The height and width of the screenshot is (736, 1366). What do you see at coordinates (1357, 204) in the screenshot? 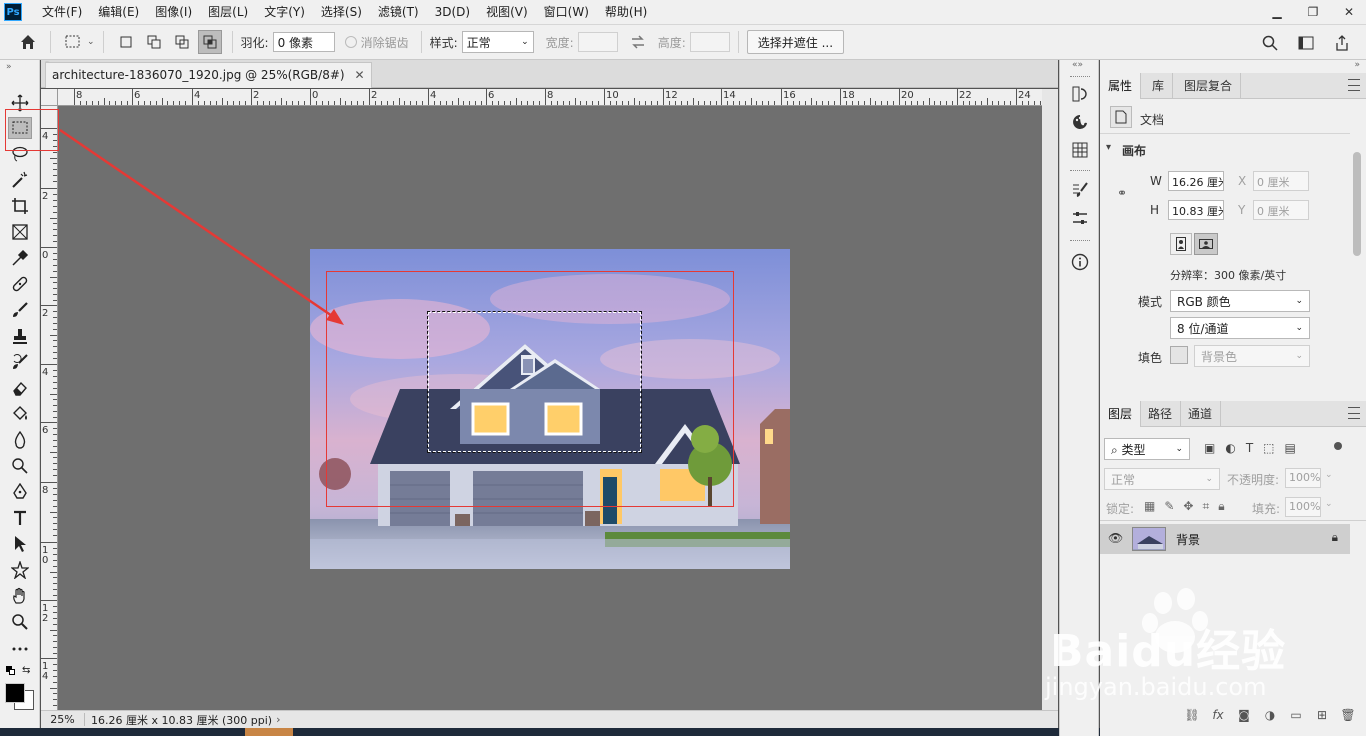
I see `scrollbar-thumb` at bounding box center [1357, 204].